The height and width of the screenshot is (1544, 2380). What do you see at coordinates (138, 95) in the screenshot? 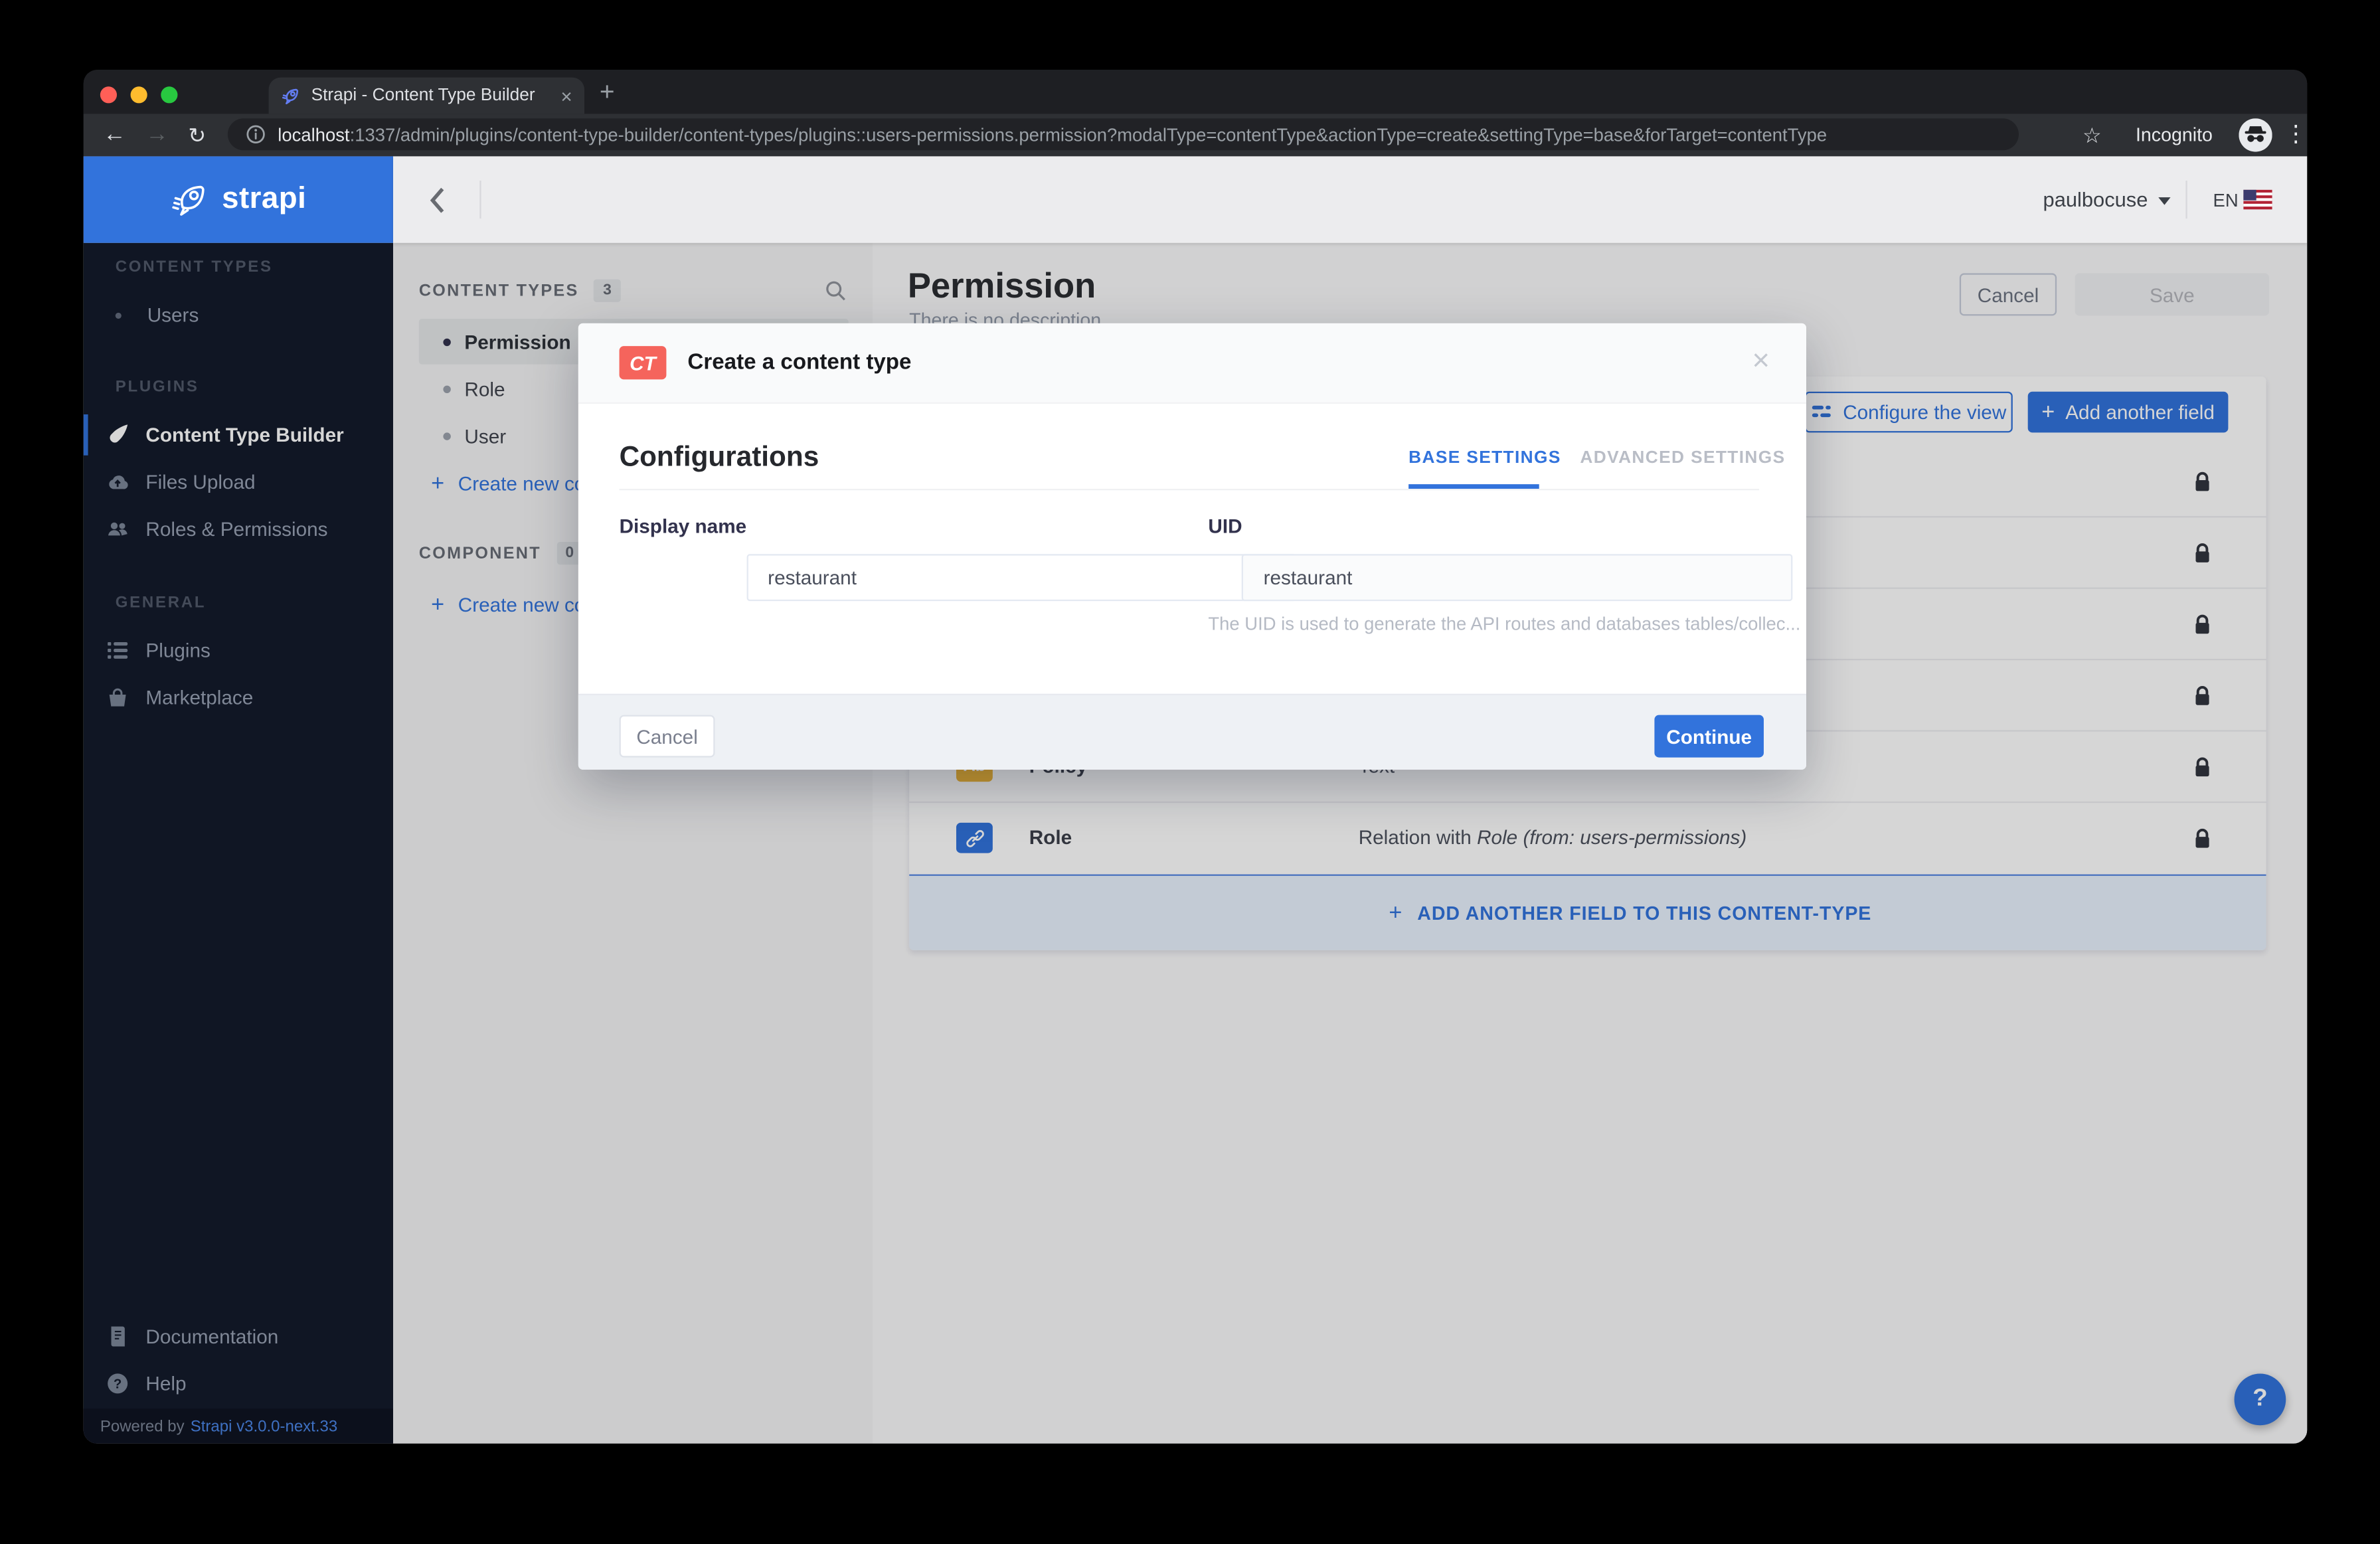
I see `minimize-window-button` at bounding box center [138, 95].